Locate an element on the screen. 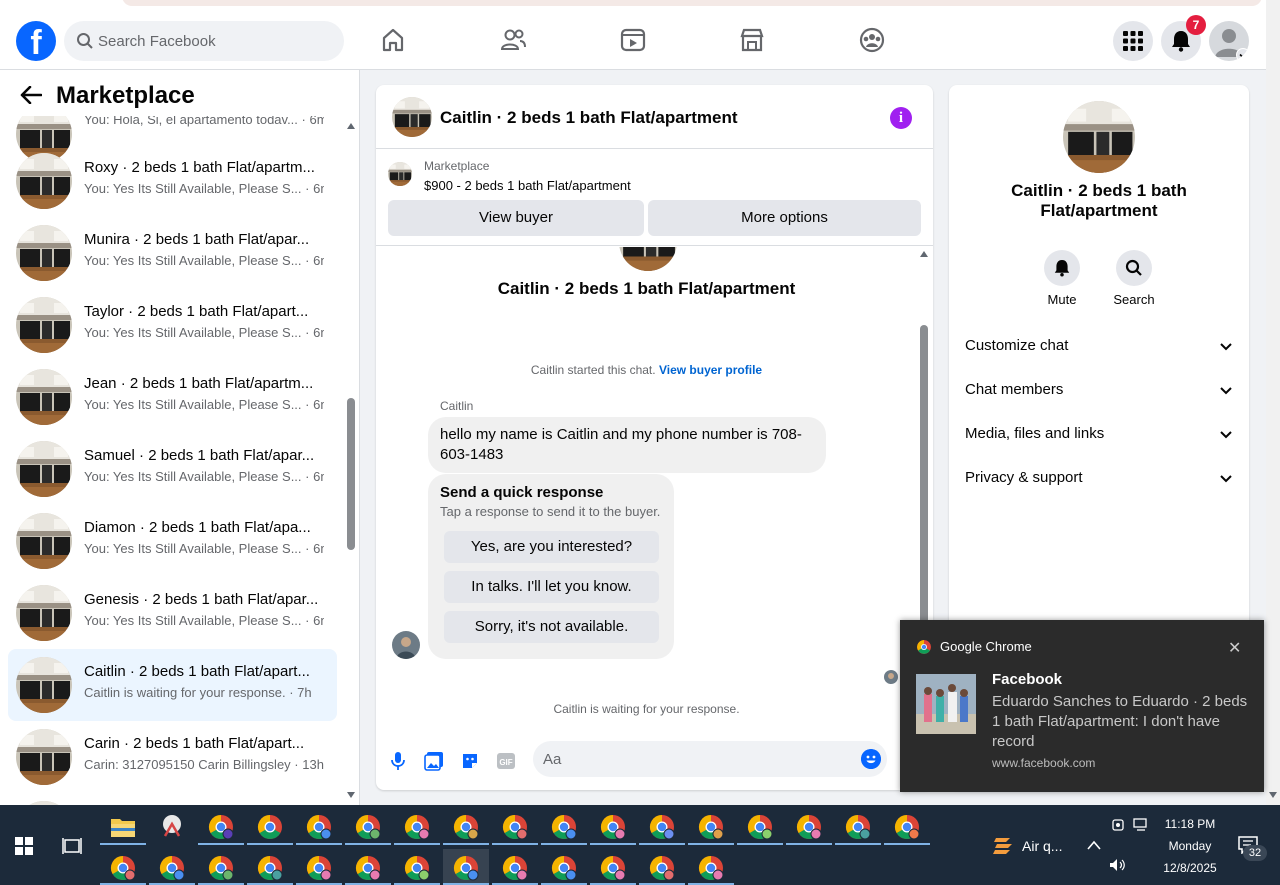 Image resolution: width=1280 pixels, height=885 pixels. search-chat-button: Search is located at coordinates (1134, 278).